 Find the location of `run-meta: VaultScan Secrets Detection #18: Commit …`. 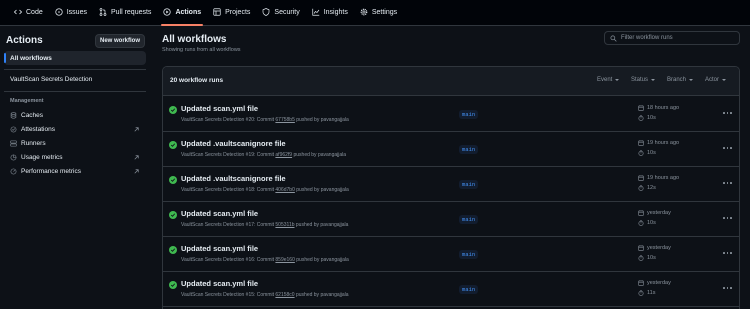

run-meta: VaultScan Secrets Detection #18: Commit … is located at coordinates (265, 190).